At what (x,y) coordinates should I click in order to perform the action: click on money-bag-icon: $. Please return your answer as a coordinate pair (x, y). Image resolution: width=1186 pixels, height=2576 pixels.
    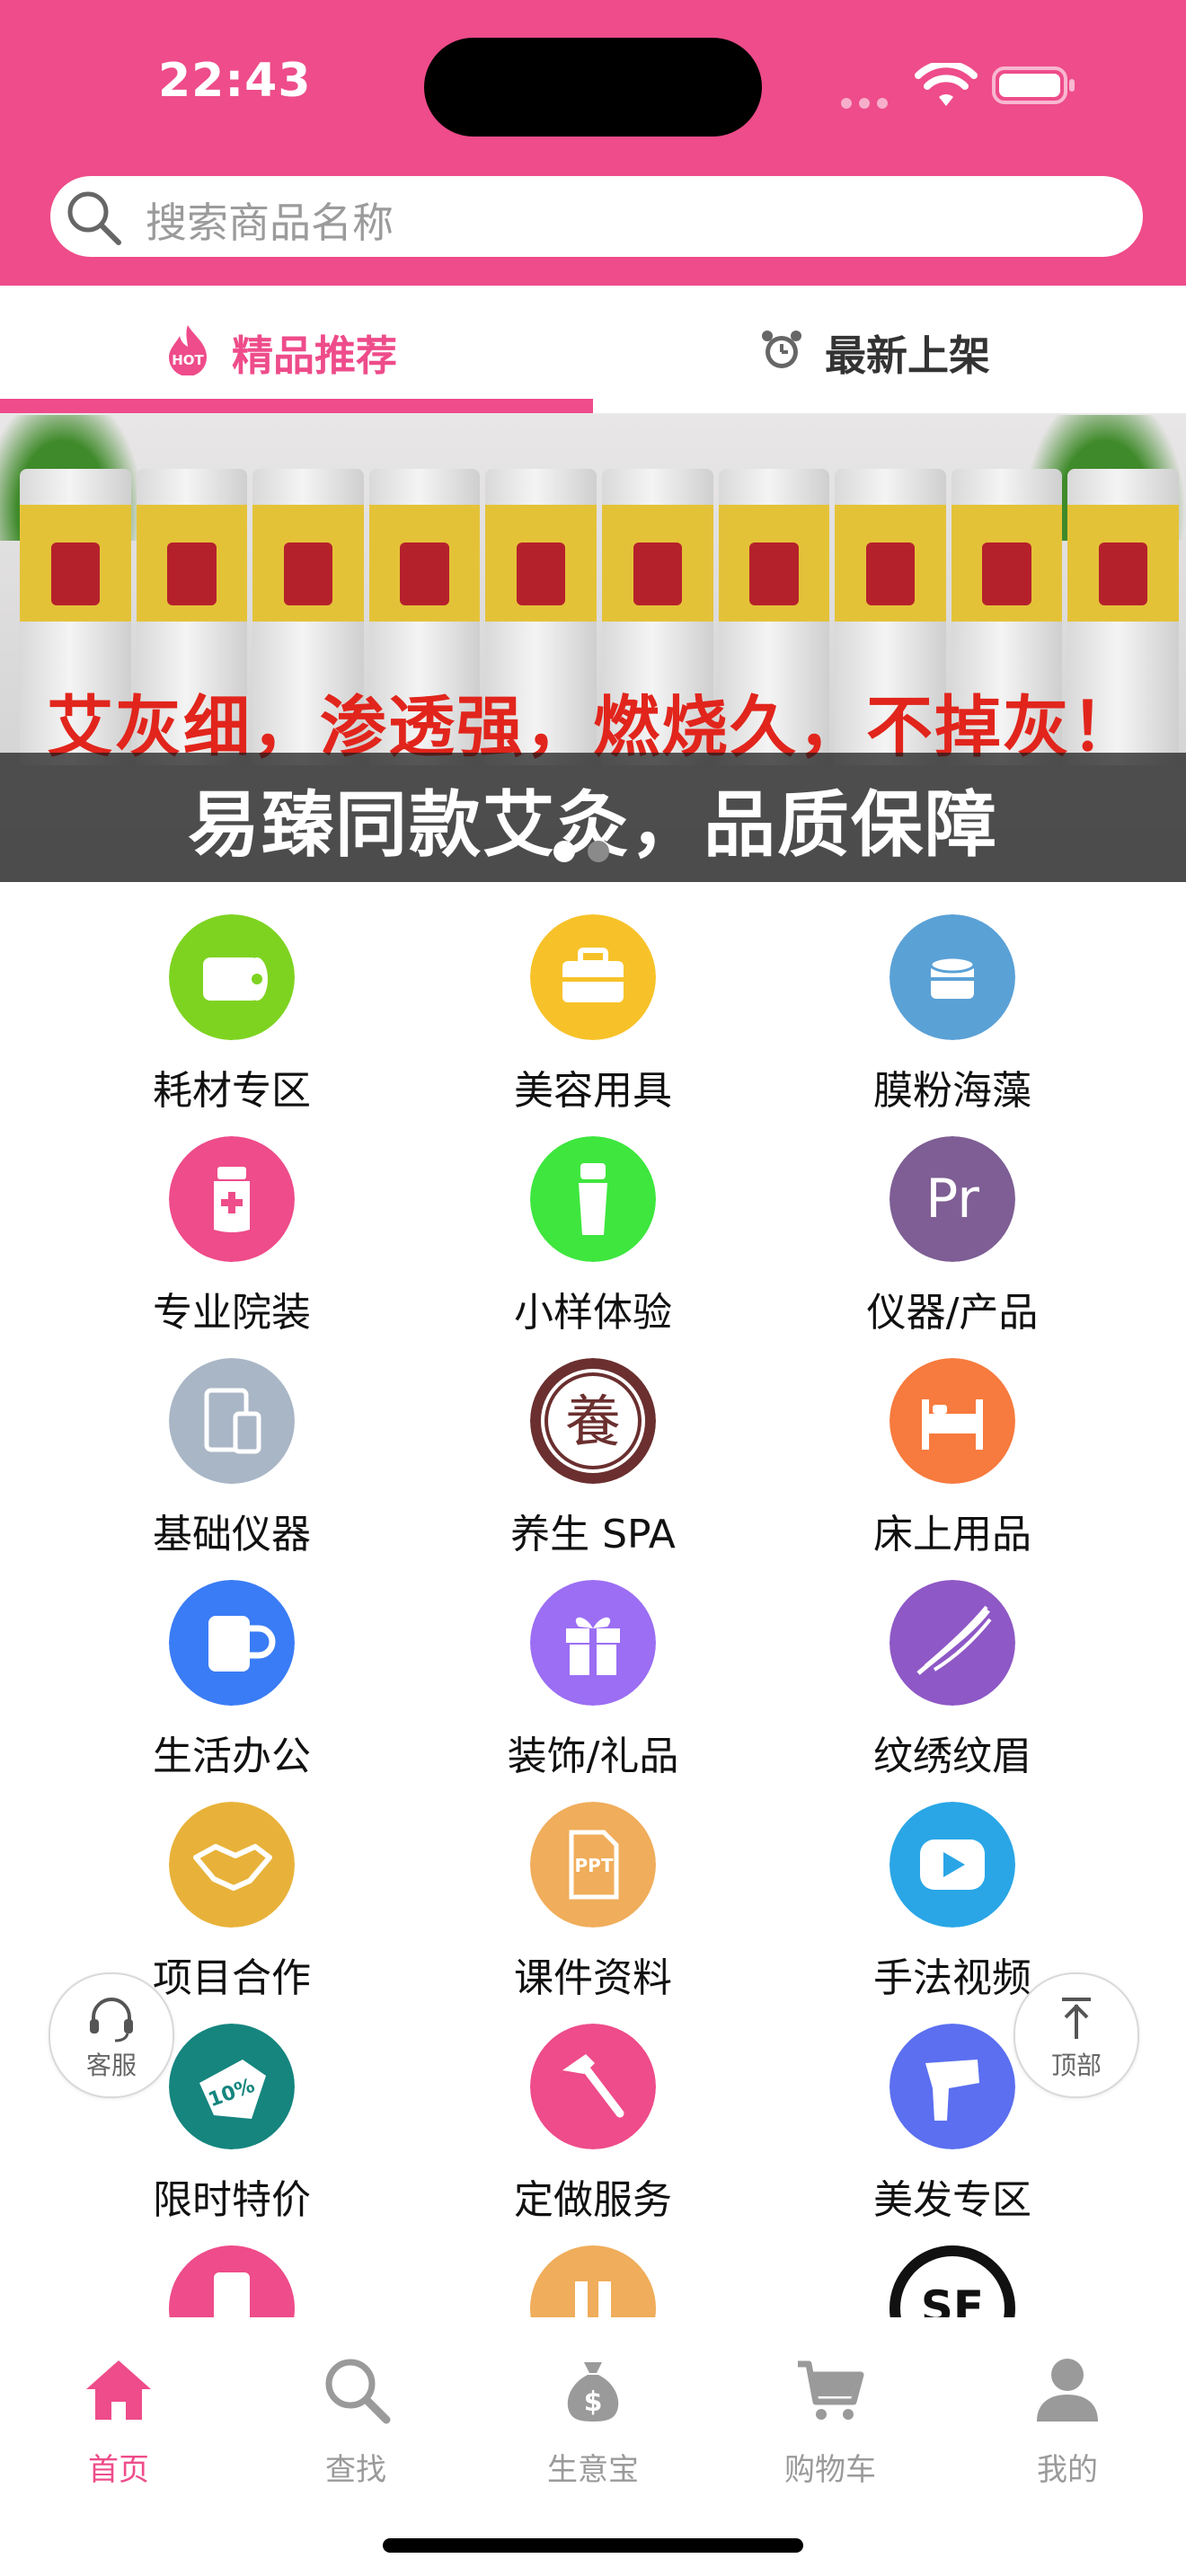
    Looking at the image, I should click on (593, 2392).